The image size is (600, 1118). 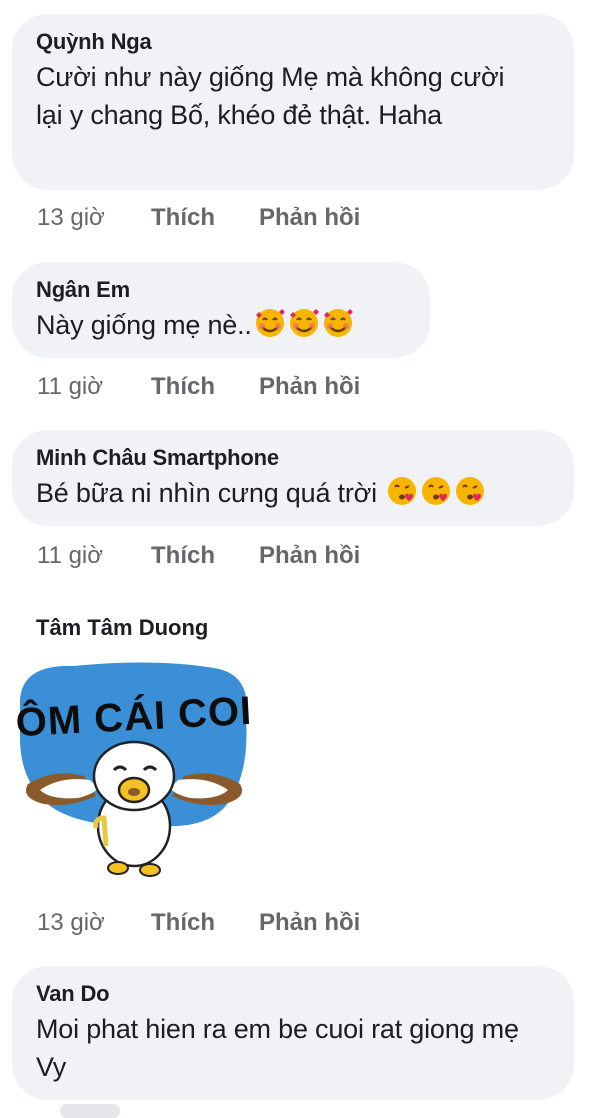 What do you see at coordinates (206, 493) in the screenshot?
I see `comment-text-body: Bé bữa ni nhìn cưng quá trời` at bounding box center [206, 493].